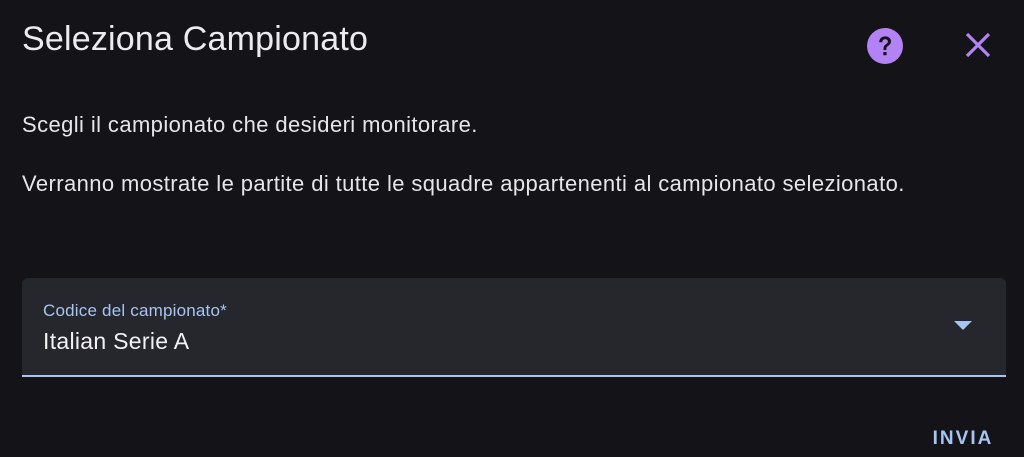 The width and height of the screenshot is (1024, 457). I want to click on help-button, so click(885, 46).